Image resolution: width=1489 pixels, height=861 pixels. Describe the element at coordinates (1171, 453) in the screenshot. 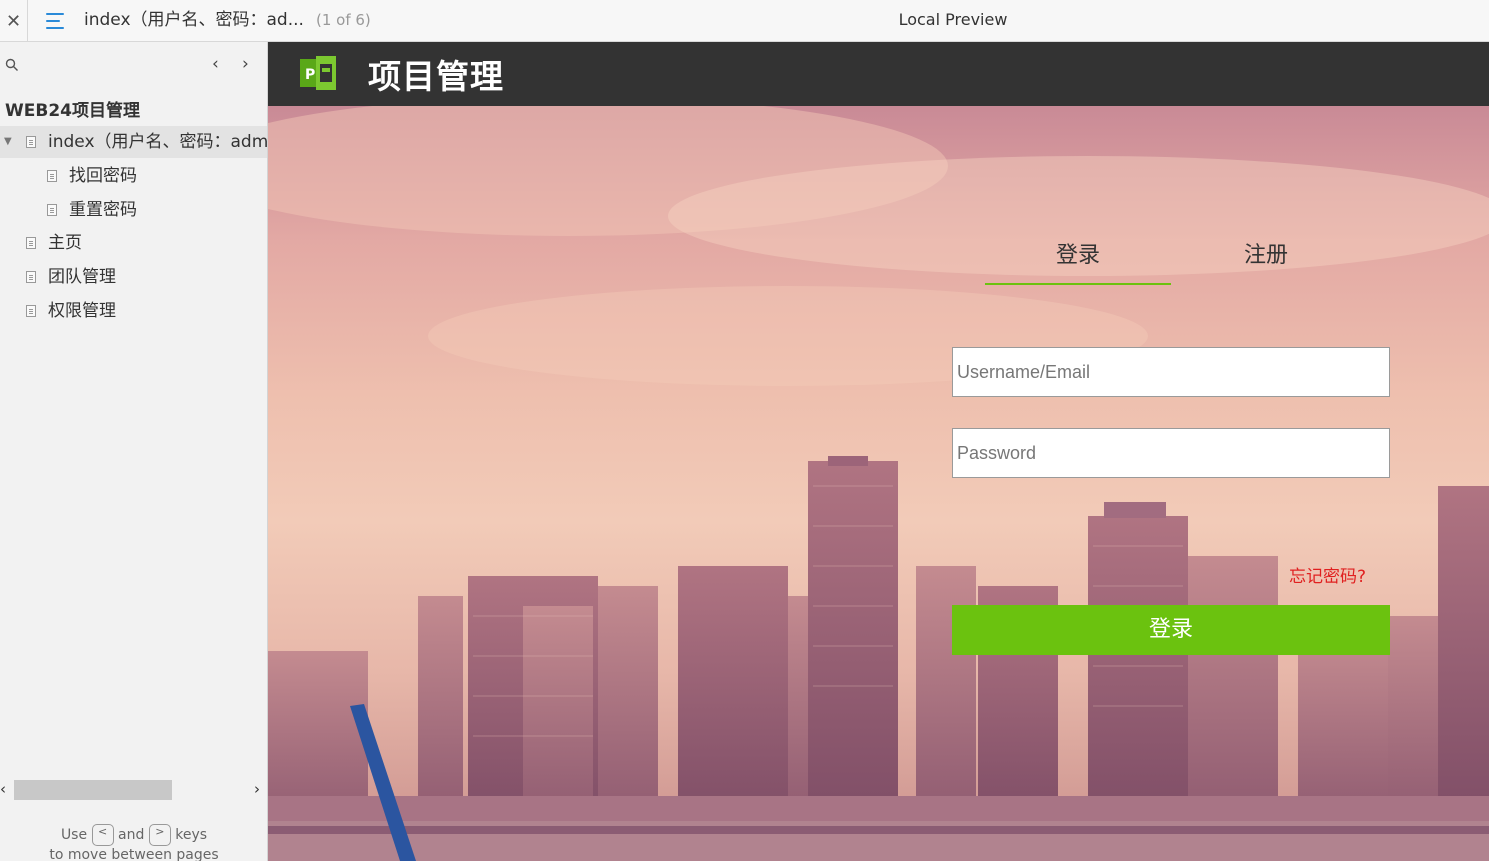

I see `password-input` at that location.